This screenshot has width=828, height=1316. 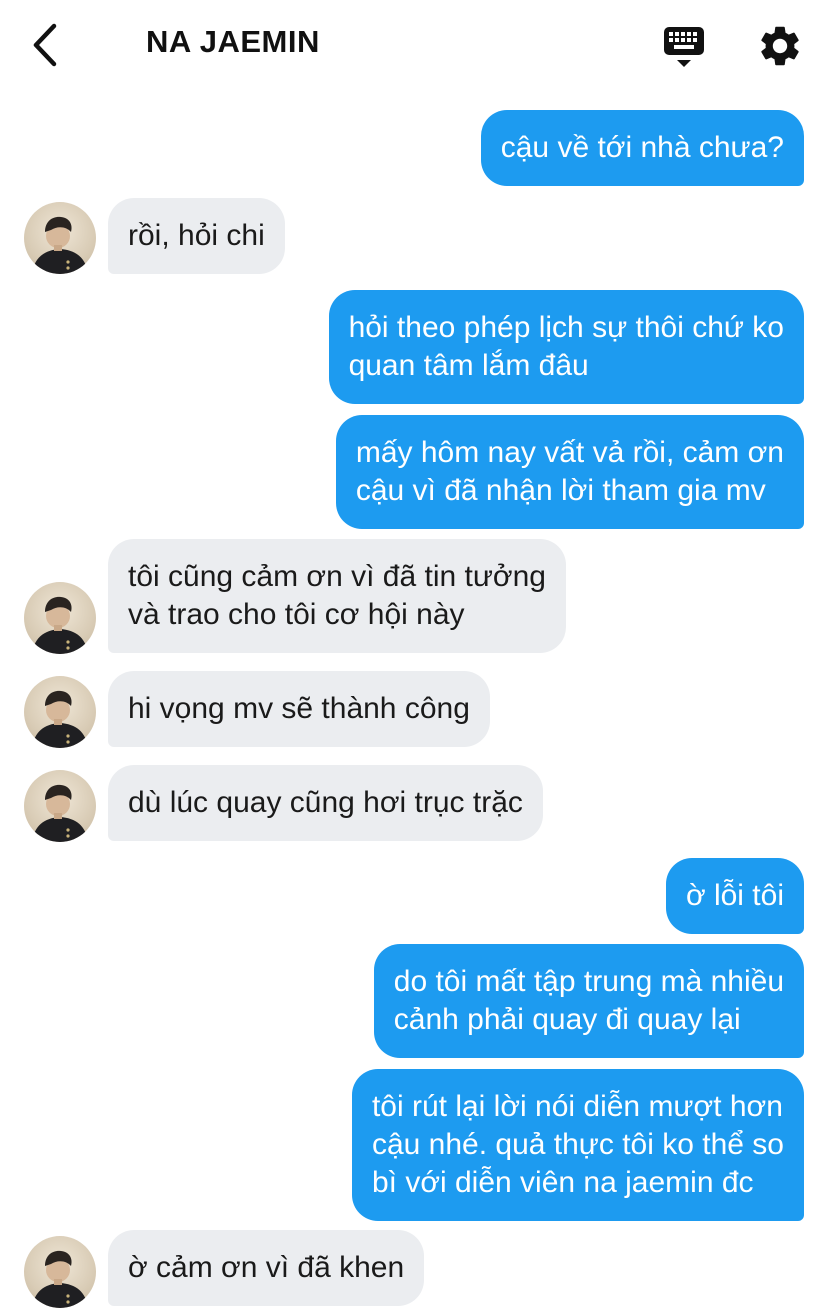 What do you see at coordinates (233, 41) in the screenshot?
I see `chat-title: NA JAEMIN` at bounding box center [233, 41].